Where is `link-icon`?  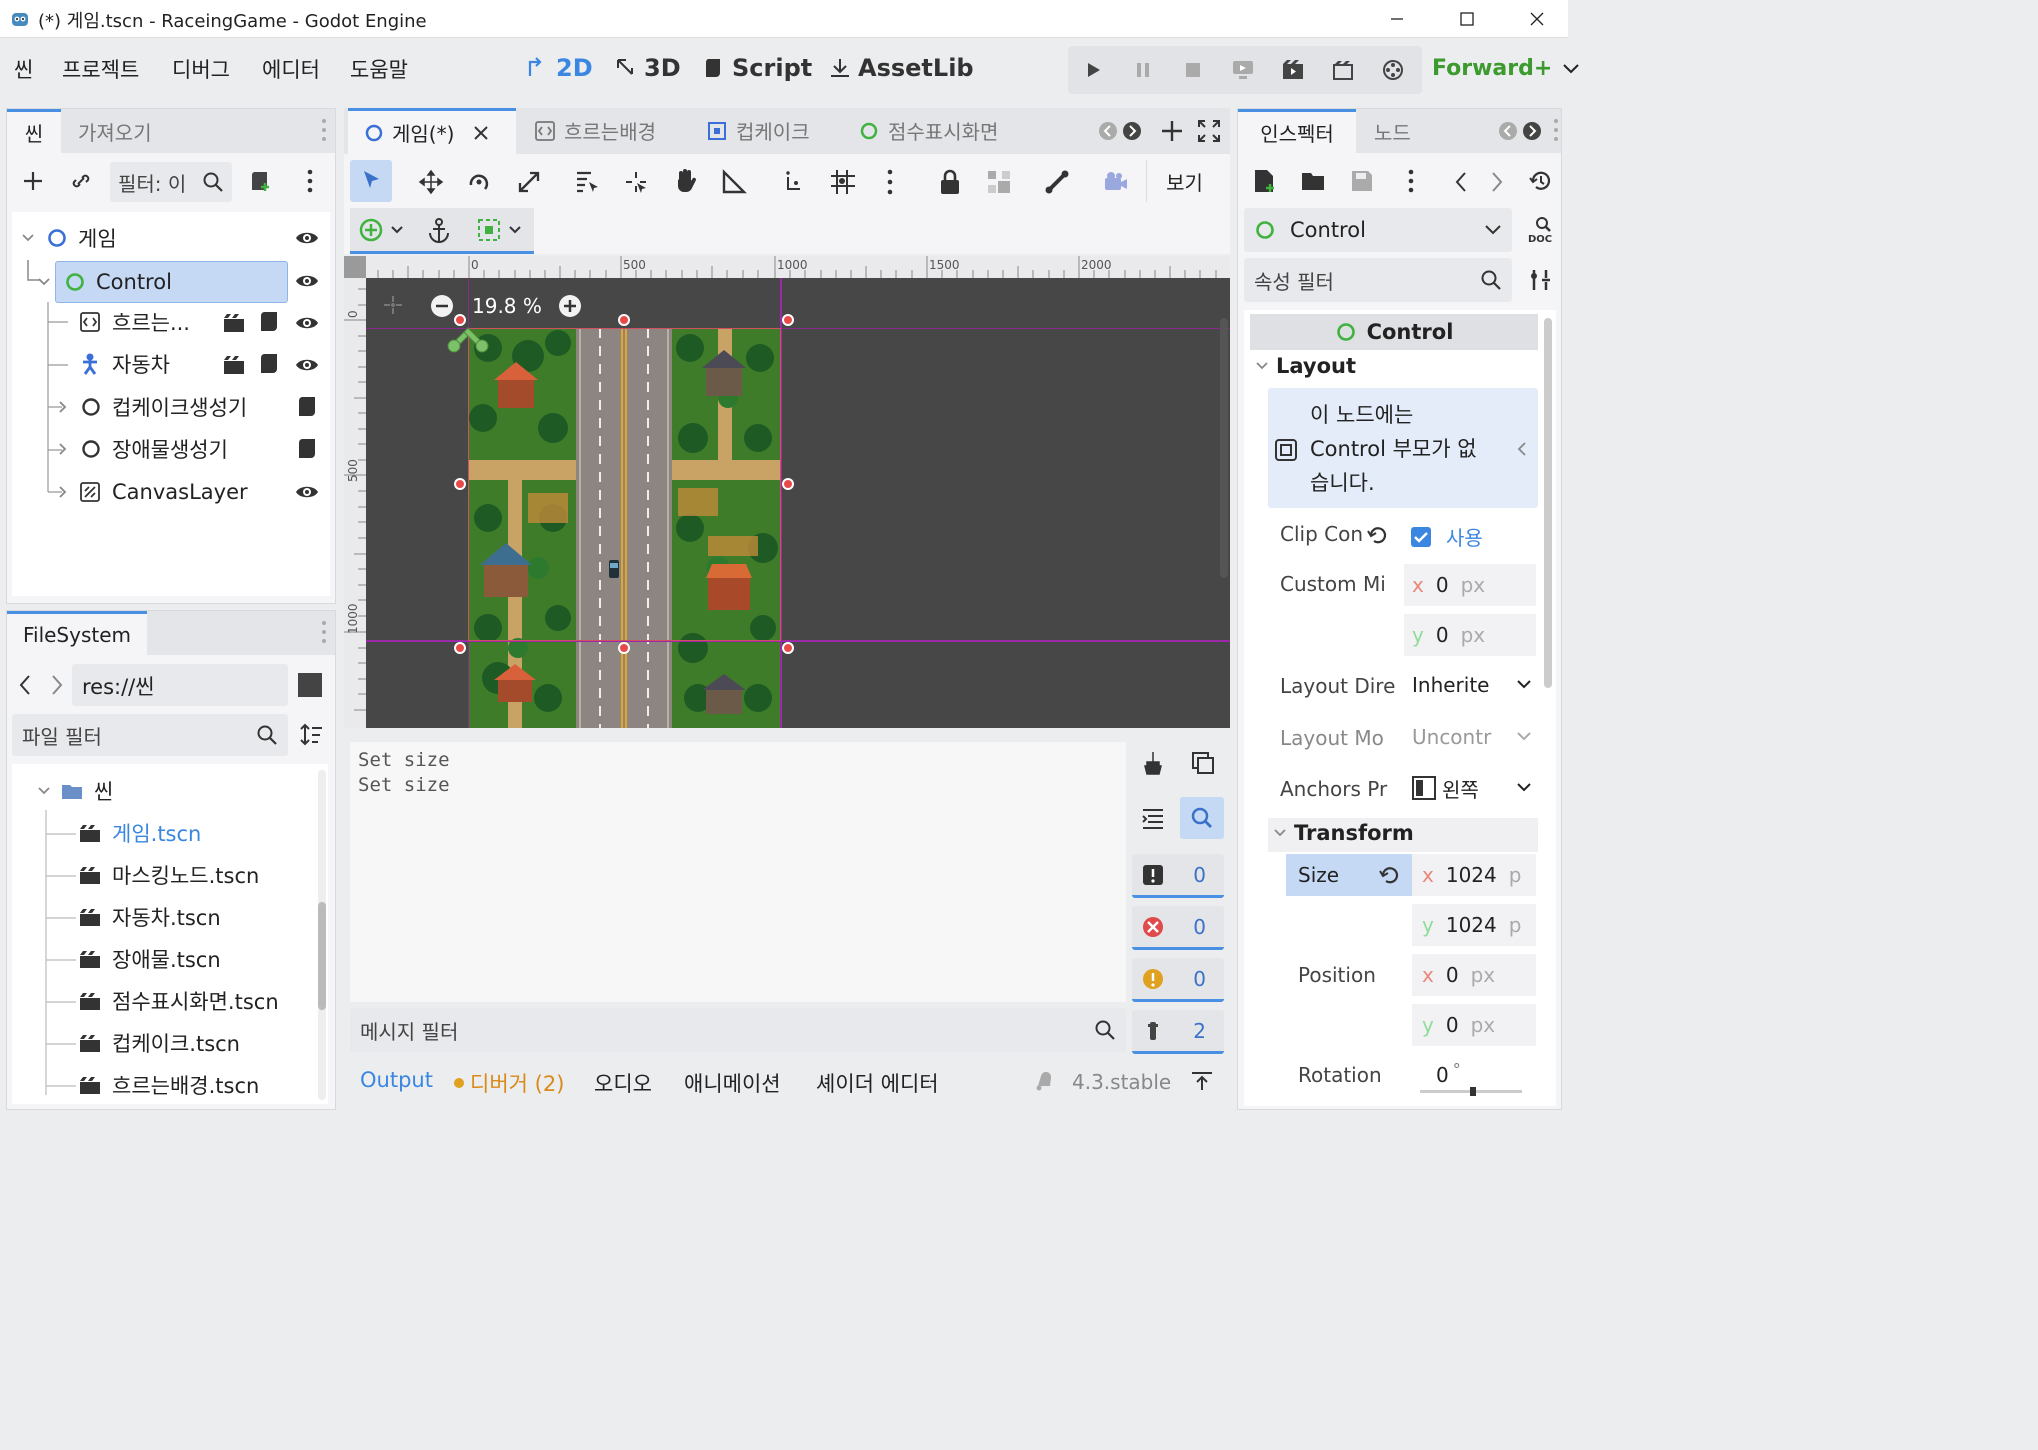 link-icon is located at coordinates (81, 181).